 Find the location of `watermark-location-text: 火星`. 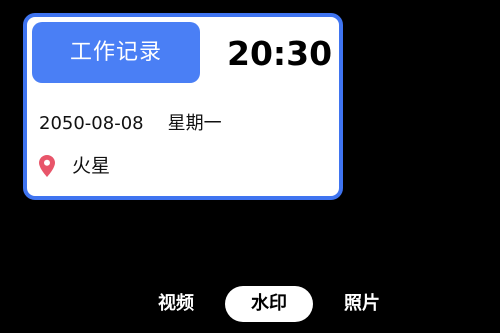

watermark-location-text: 火星 is located at coordinates (91, 166).